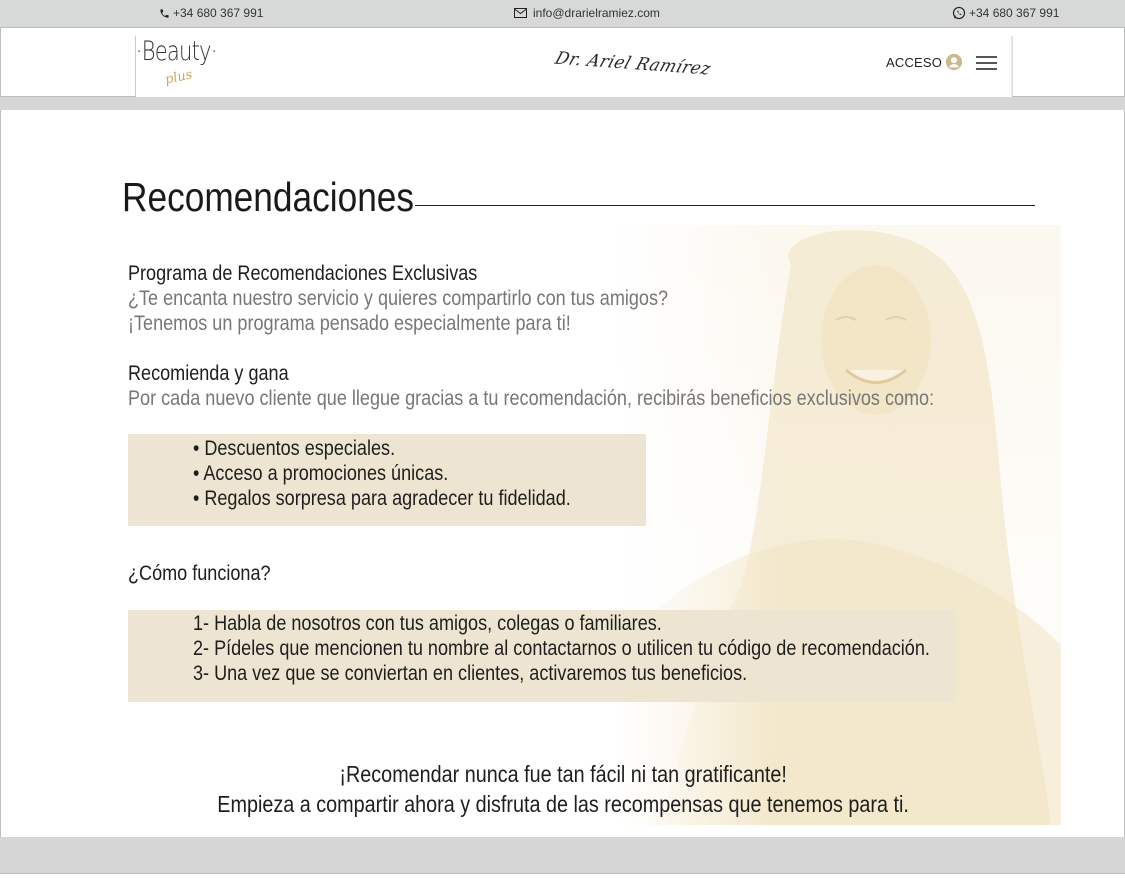  What do you see at coordinates (579, 201) in the screenshot?
I see `page-title-row: Recomendaciones` at bounding box center [579, 201].